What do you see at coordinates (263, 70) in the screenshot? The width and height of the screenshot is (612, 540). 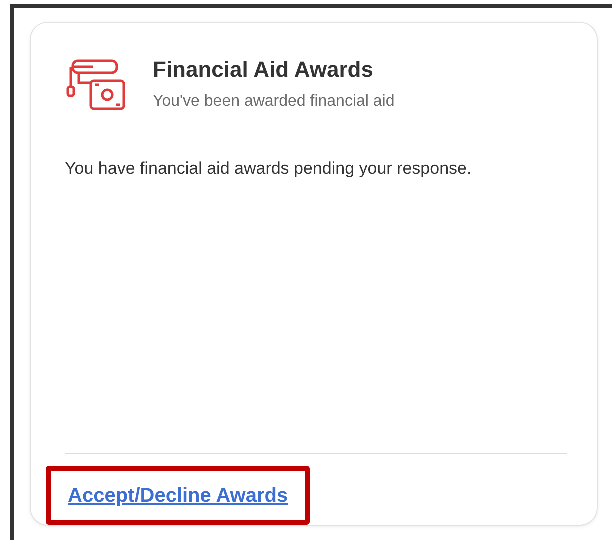 I see `card-title: Financial Aid Awards` at bounding box center [263, 70].